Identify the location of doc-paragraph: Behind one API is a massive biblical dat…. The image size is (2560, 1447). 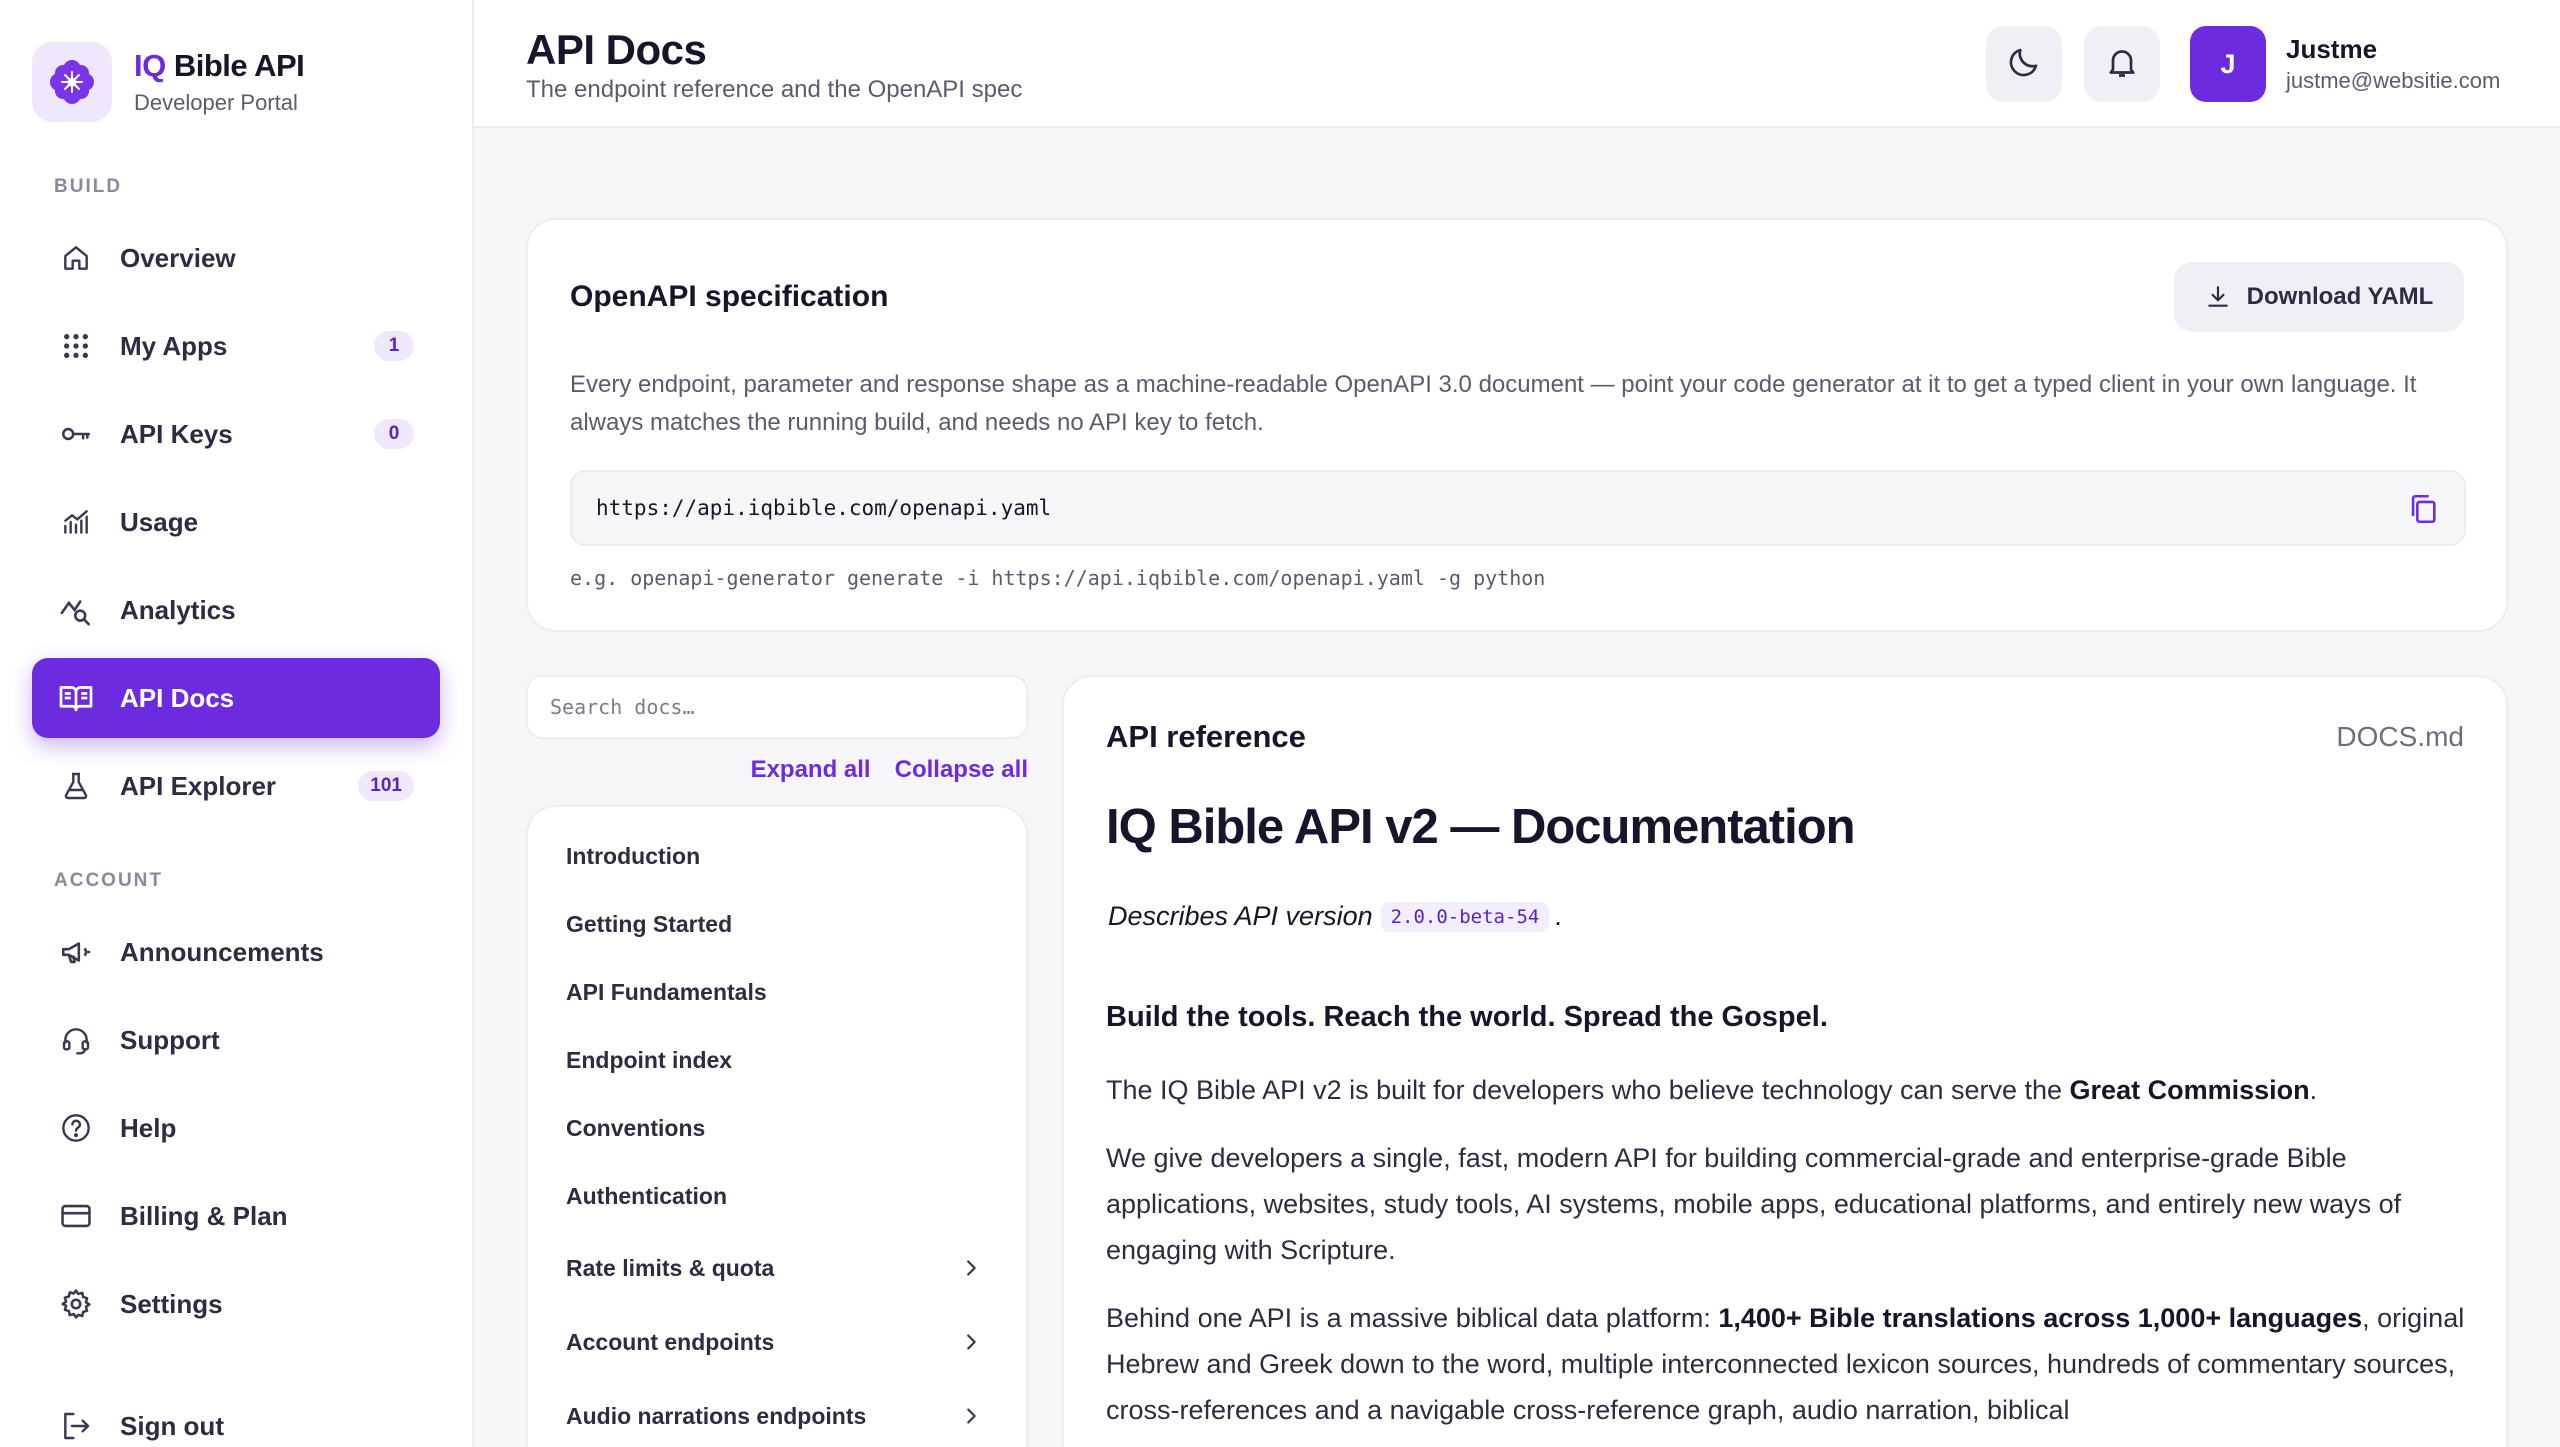
(1796, 1364).